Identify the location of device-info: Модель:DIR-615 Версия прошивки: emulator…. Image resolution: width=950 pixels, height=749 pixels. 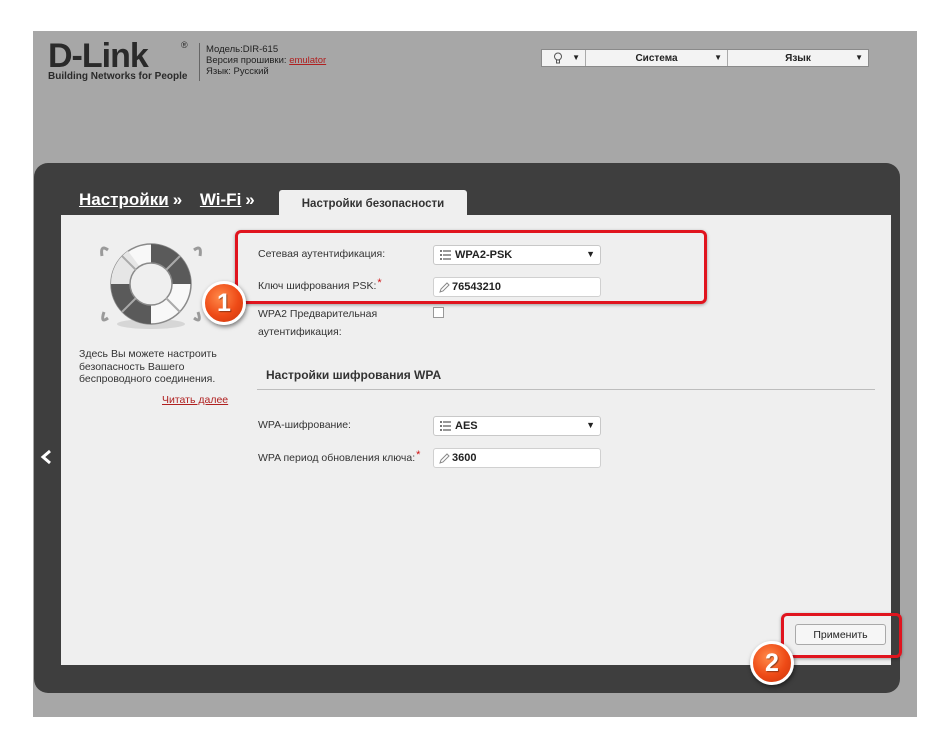
(266, 60).